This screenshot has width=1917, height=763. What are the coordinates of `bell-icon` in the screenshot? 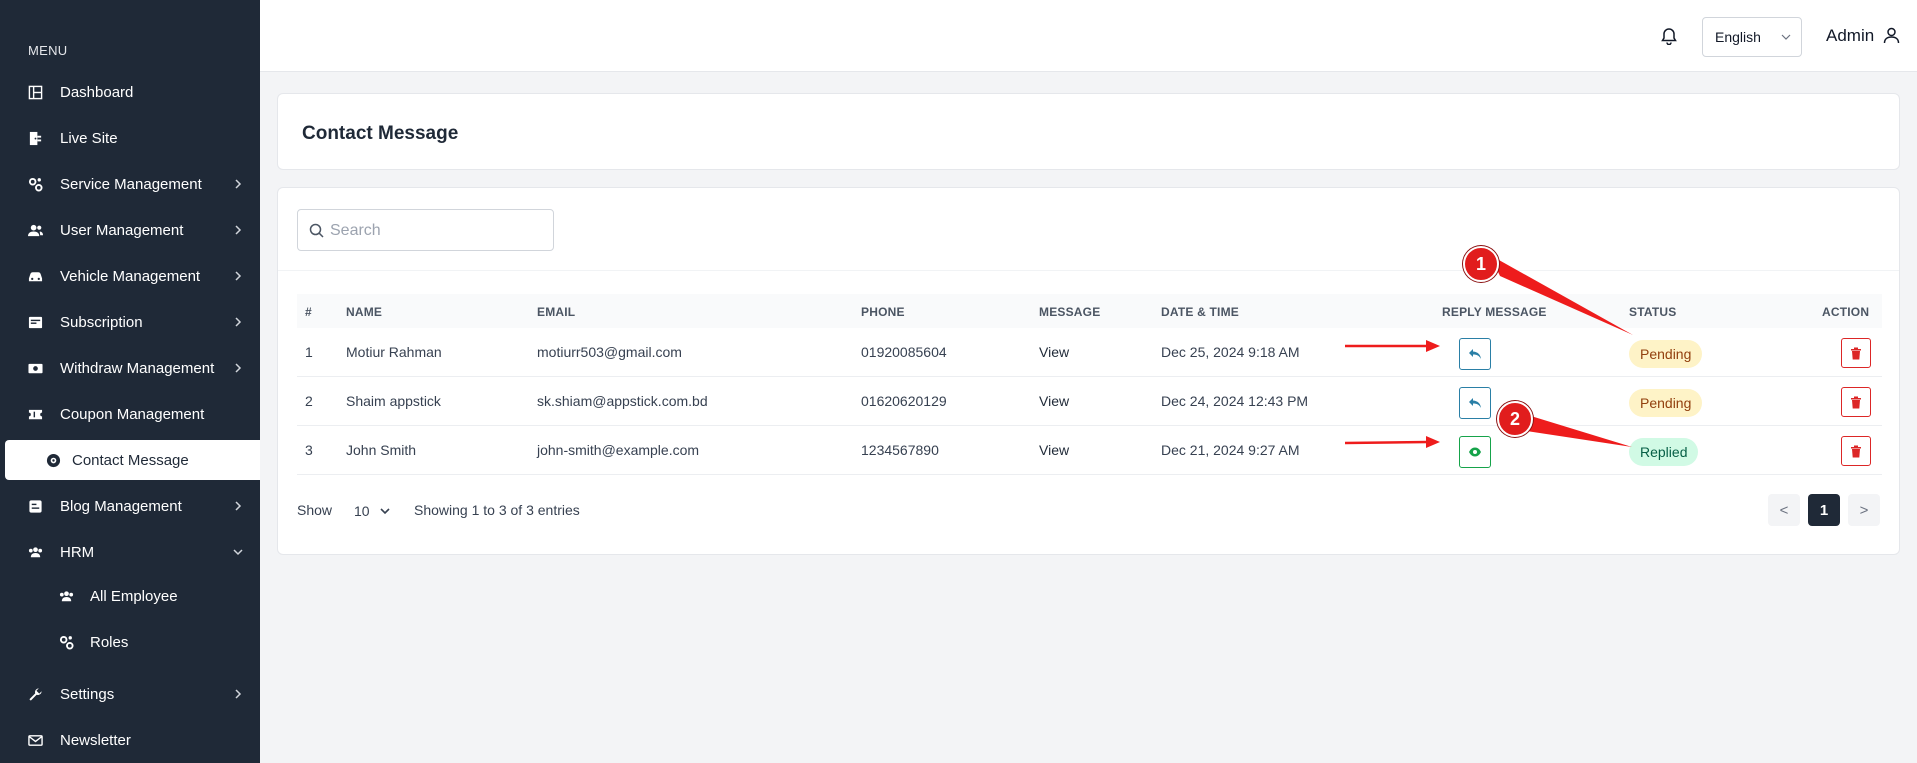 It's located at (1669, 36).